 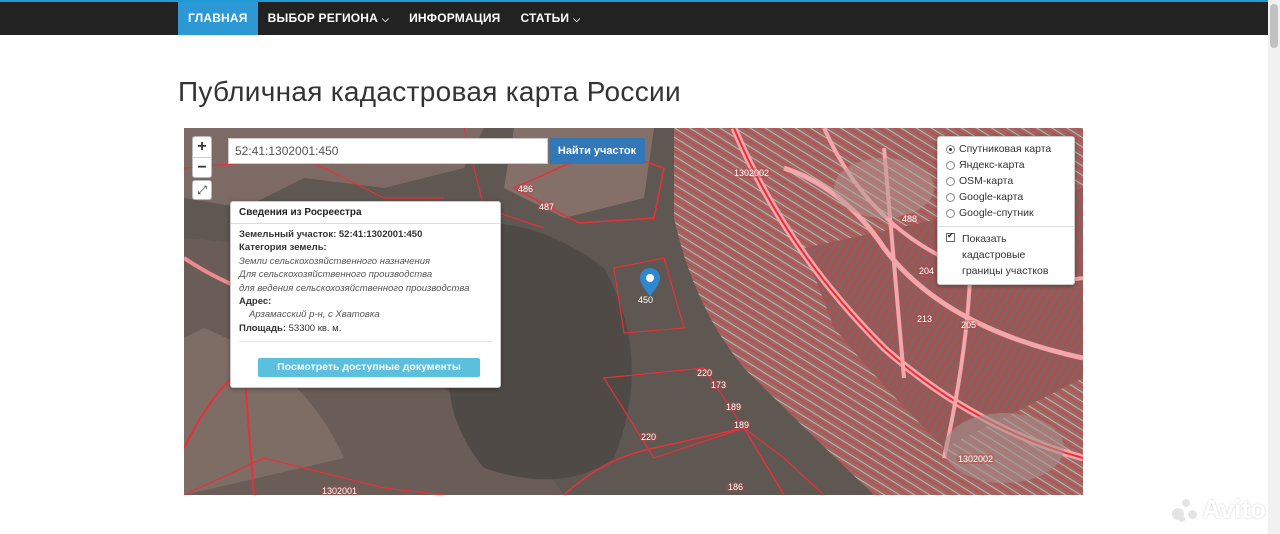 I want to click on page-title: Публичная кадастровая карта России, so click(x=429, y=91).